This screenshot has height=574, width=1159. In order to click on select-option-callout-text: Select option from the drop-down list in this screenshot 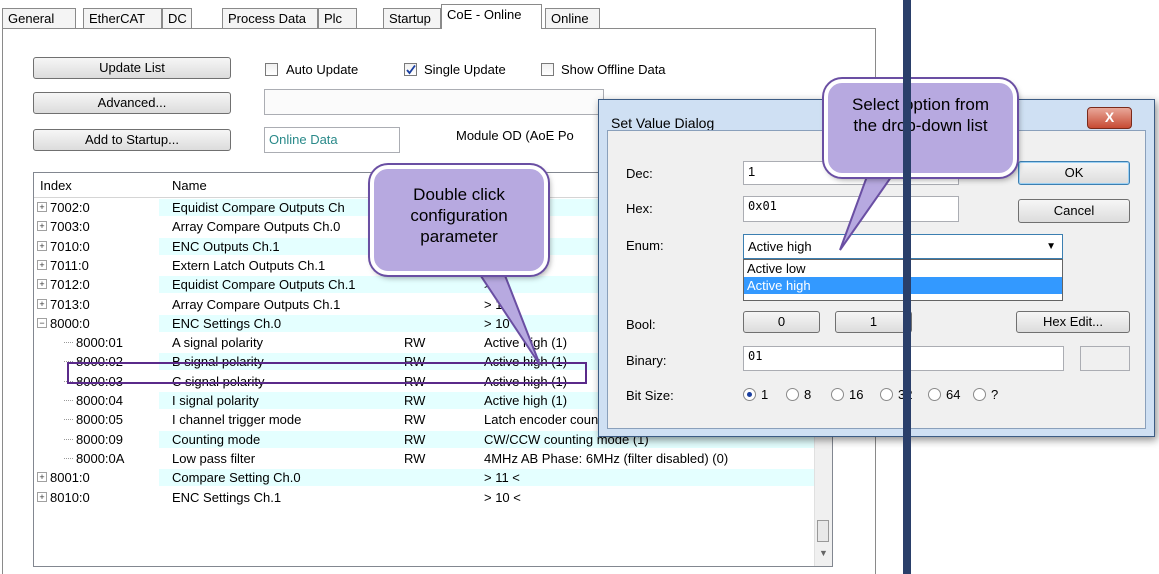, I will do `click(920, 115)`.